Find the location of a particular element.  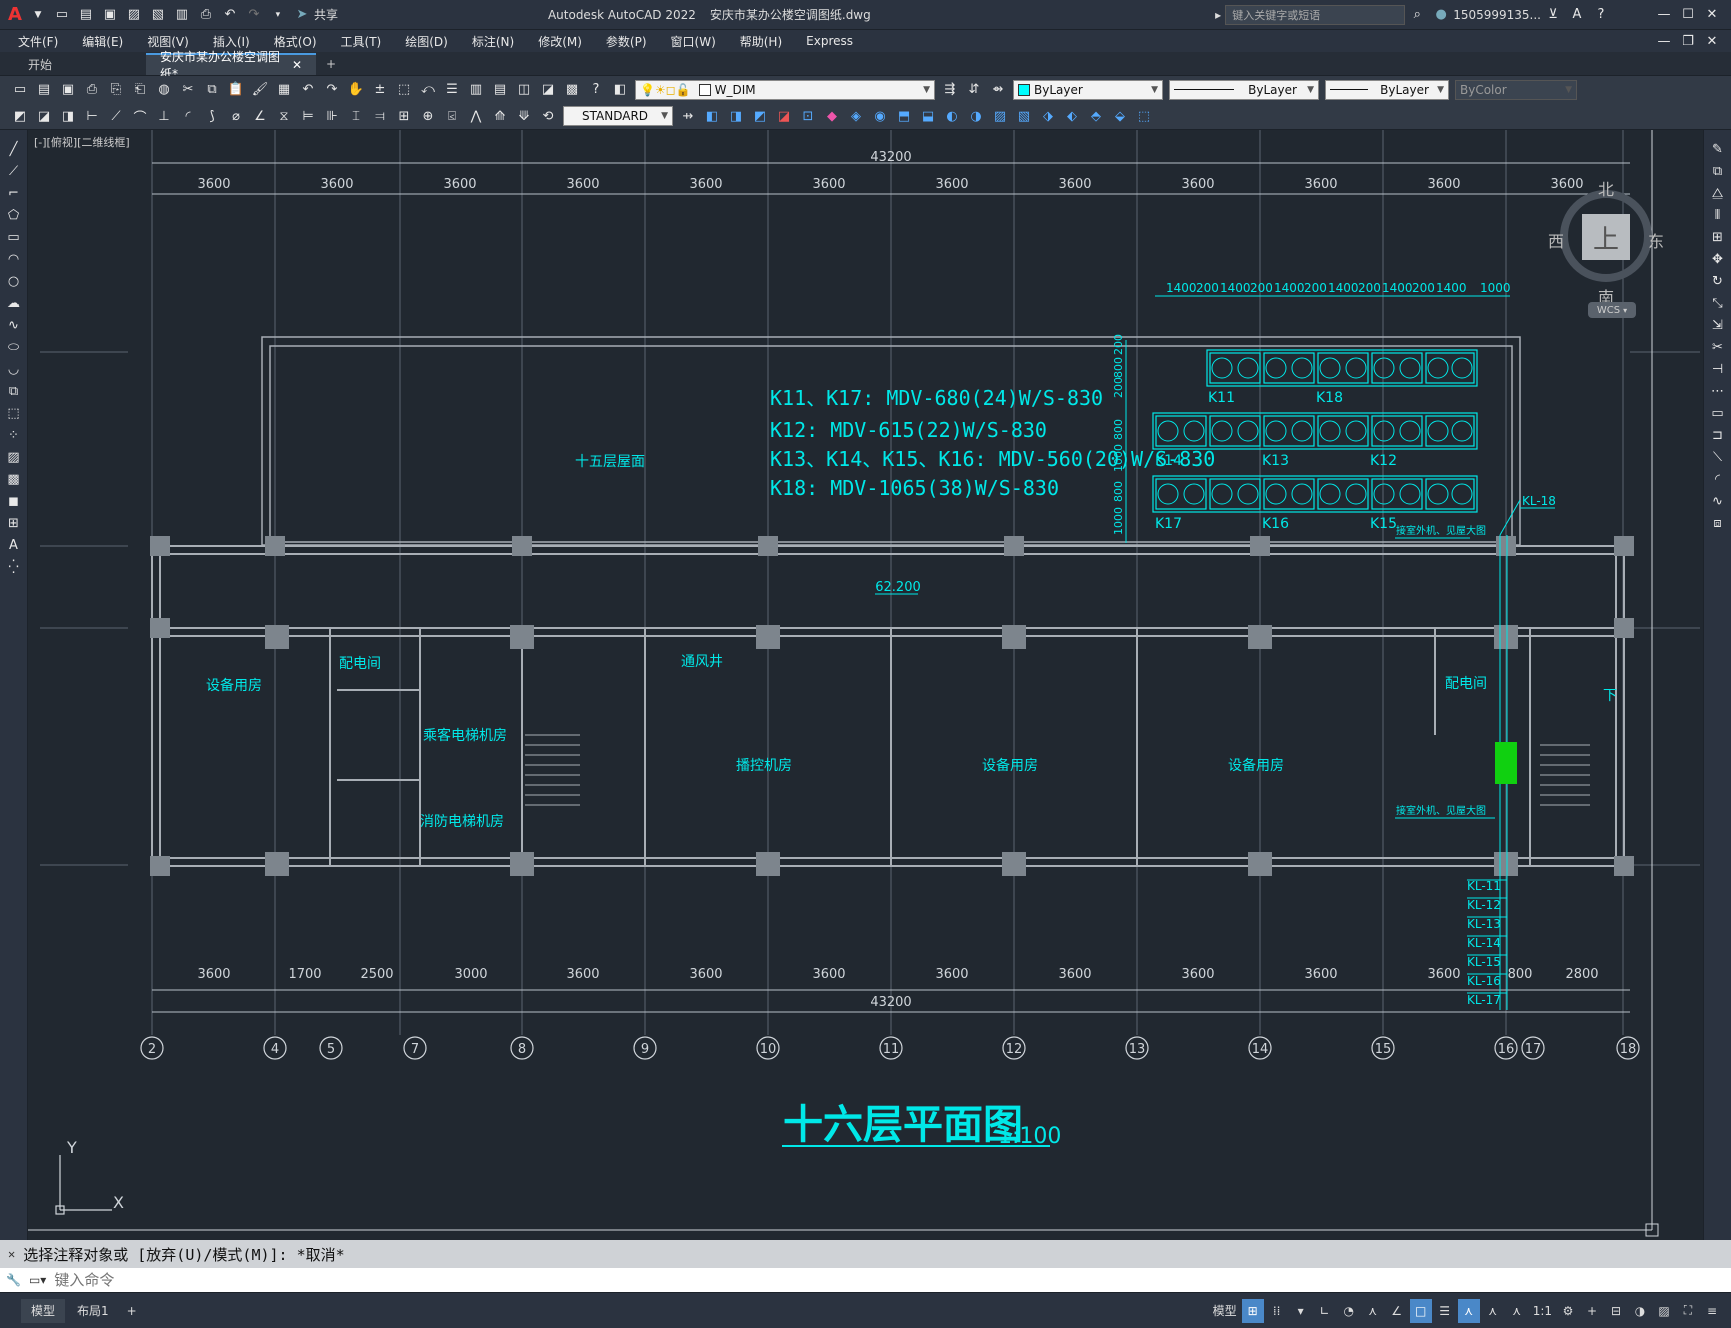

annotation-visibility-icon: ⋏ is located at coordinates (1468, 1310).